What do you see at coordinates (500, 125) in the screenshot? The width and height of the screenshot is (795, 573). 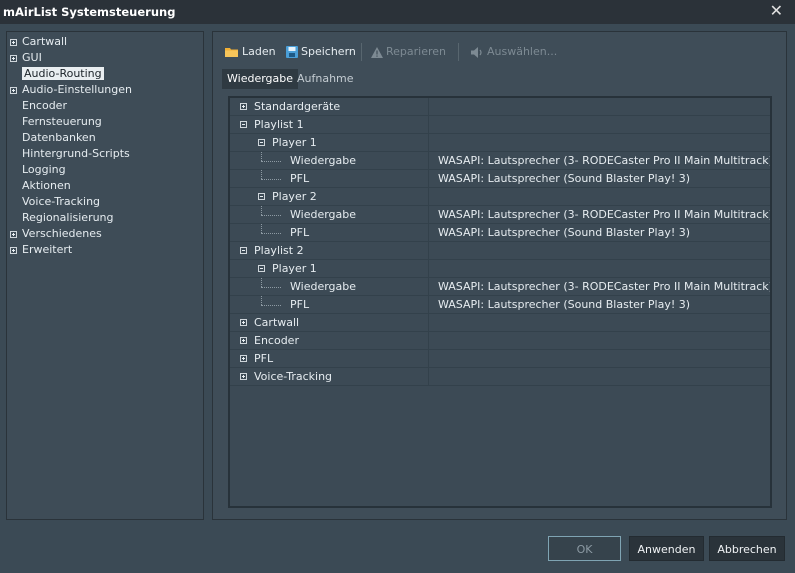 I see `tree-row: Playlist 1` at bounding box center [500, 125].